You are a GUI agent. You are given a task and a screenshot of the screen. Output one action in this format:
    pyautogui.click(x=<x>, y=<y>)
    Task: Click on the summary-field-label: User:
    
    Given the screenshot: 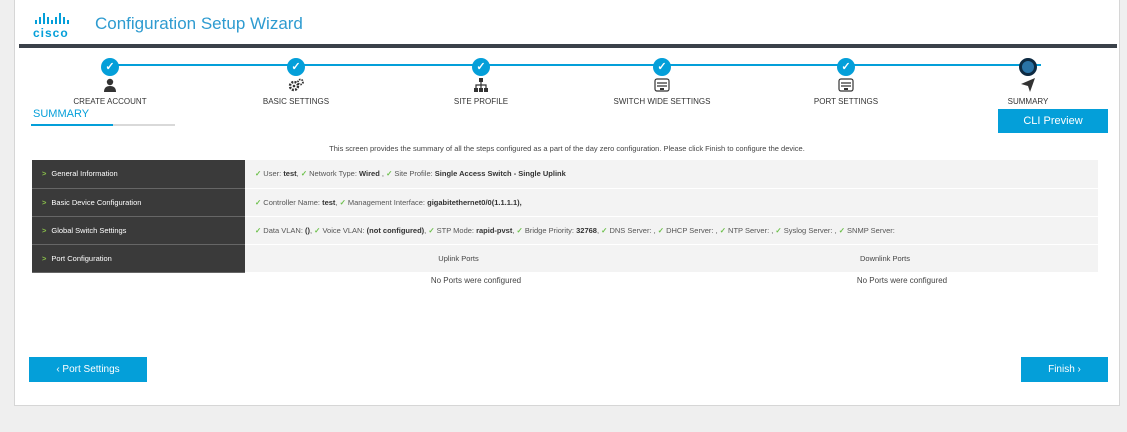 What is the action you would take?
    pyautogui.click(x=273, y=174)
    